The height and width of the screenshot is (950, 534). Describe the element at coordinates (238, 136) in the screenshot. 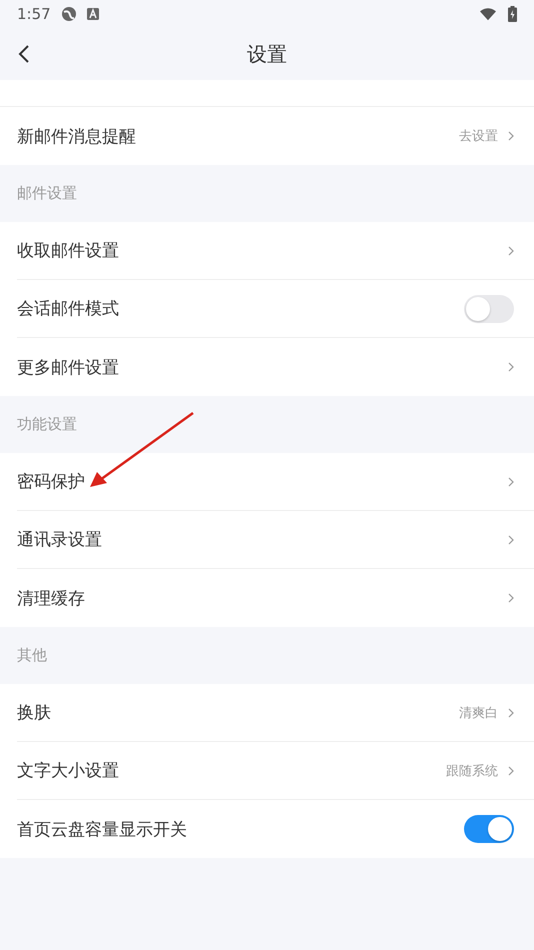

I see `setting-label: 新邮件消息提醒` at that location.